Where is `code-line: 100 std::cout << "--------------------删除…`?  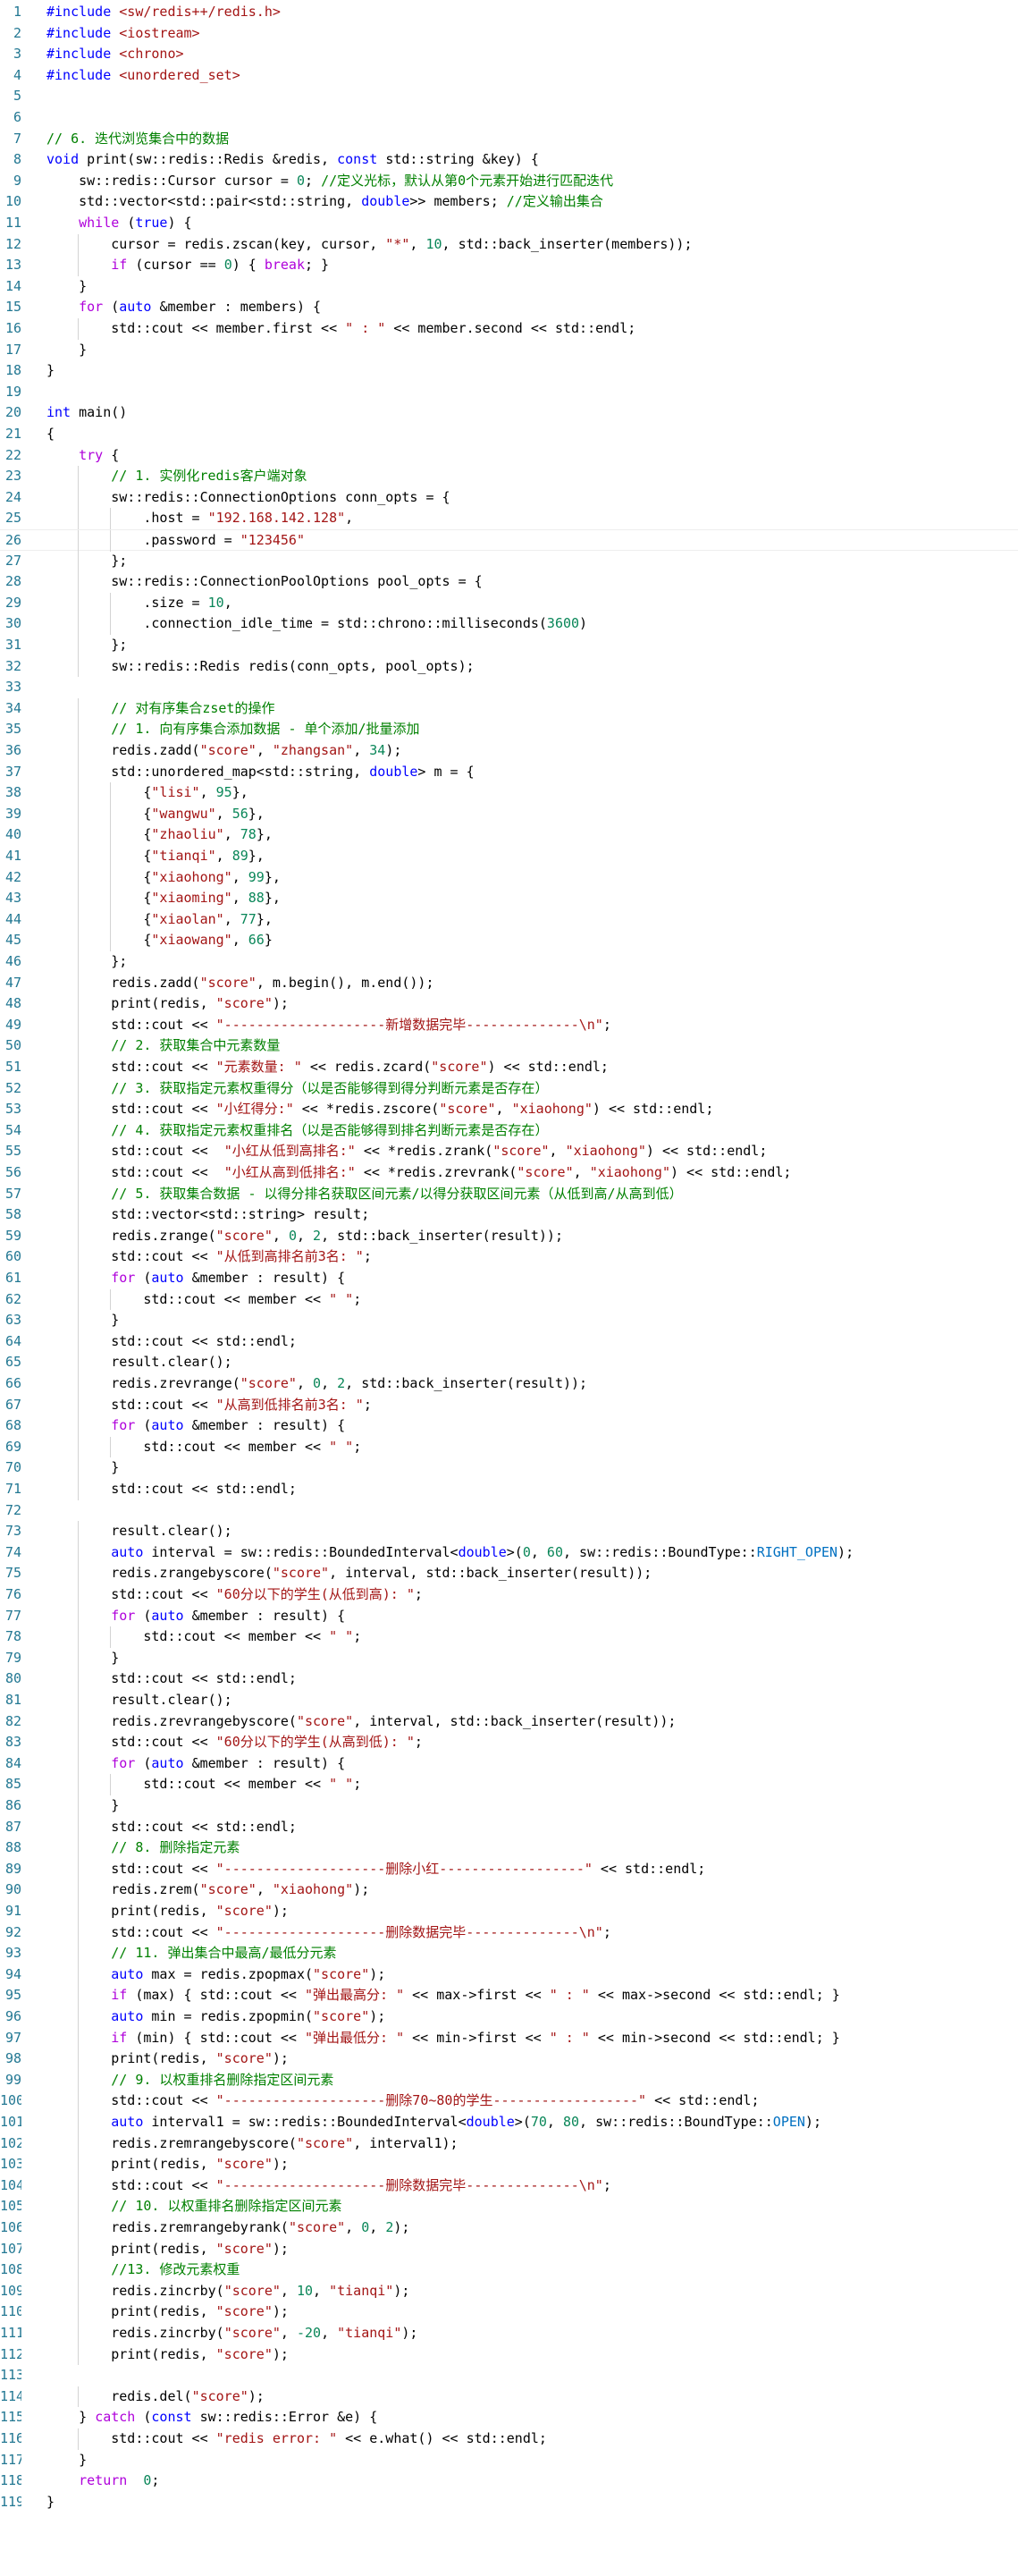 code-line: 100 std::cout << "--------------------删除… is located at coordinates (509, 2101).